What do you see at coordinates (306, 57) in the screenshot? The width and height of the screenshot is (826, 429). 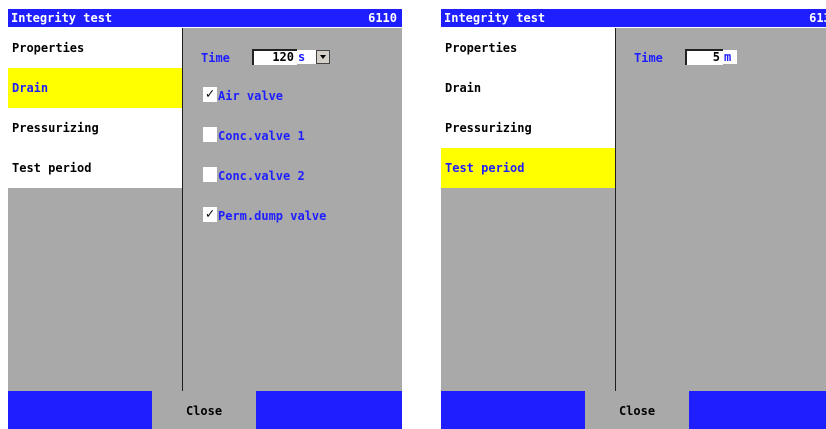 I see `time-unit-select: s` at bounding box center [306, 57].